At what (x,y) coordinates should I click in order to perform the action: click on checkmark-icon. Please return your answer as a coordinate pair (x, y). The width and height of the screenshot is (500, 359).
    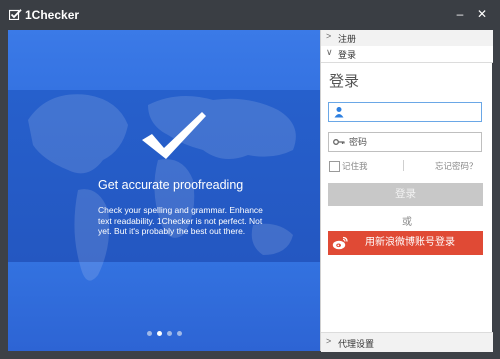
    Looking at the image, I should click on (174, 135).